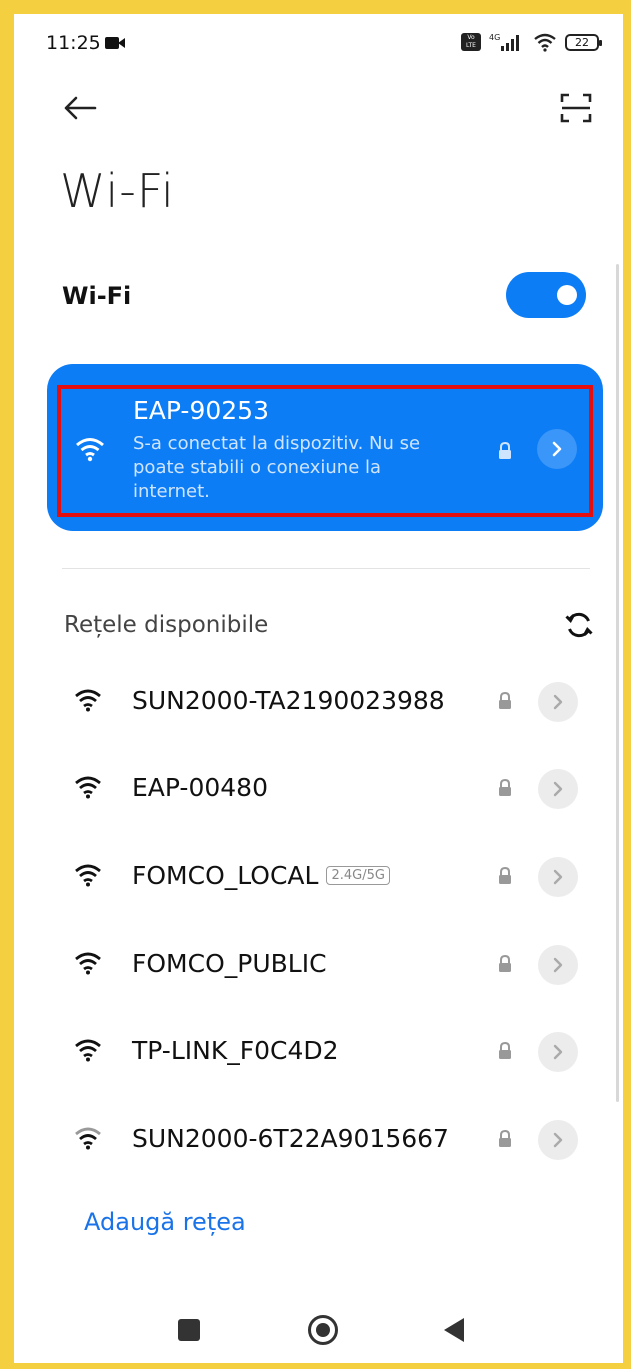  What do you see at coordinates (326, 568) in the screenshot?
I see `divider` at bounding box center [326, 568].